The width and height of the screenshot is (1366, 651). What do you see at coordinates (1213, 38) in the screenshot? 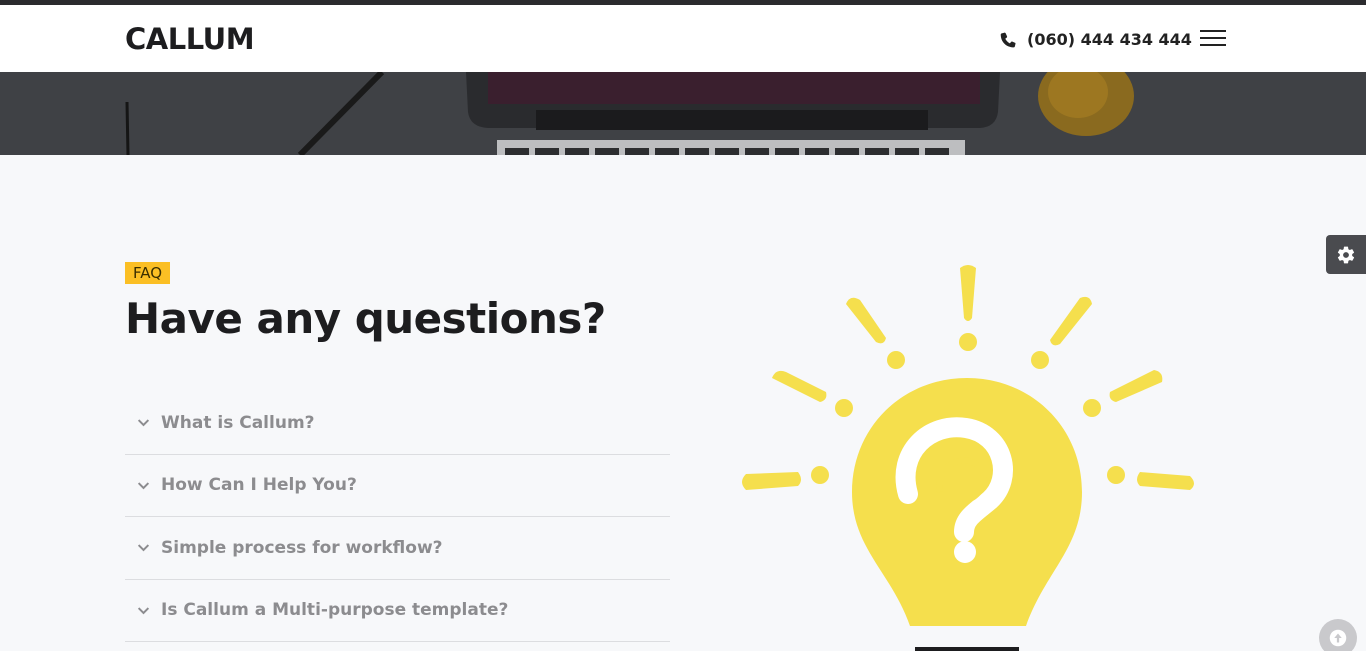
I see `hamburger-menu-icon` at bounding box center [1213, 38].